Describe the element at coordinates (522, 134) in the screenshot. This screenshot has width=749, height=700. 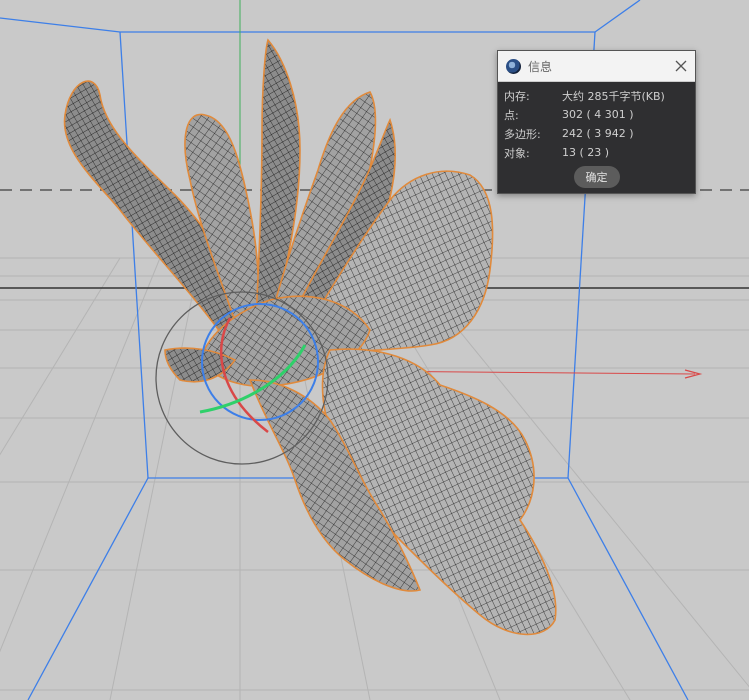
I see `info-label: 多边形:` at that location.